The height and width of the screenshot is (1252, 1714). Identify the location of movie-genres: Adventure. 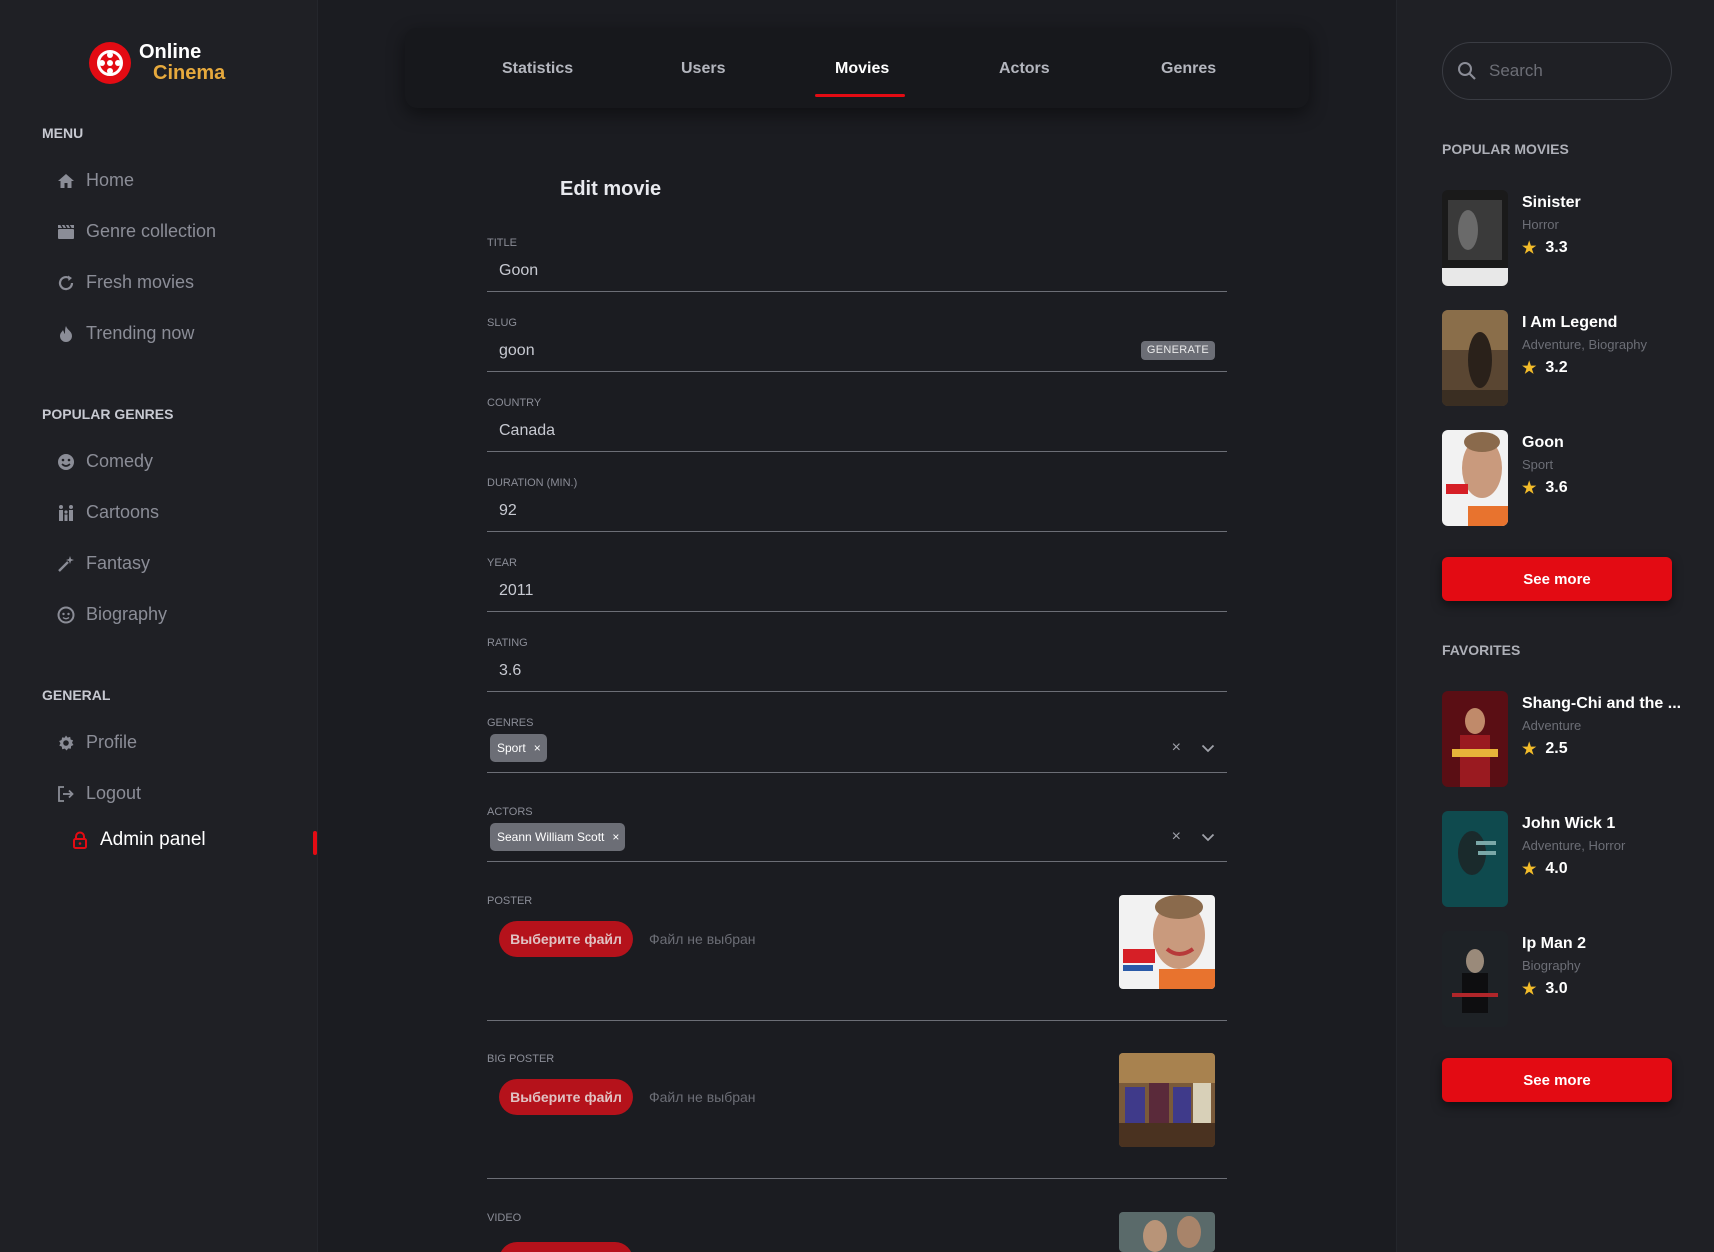
(1552, 725).